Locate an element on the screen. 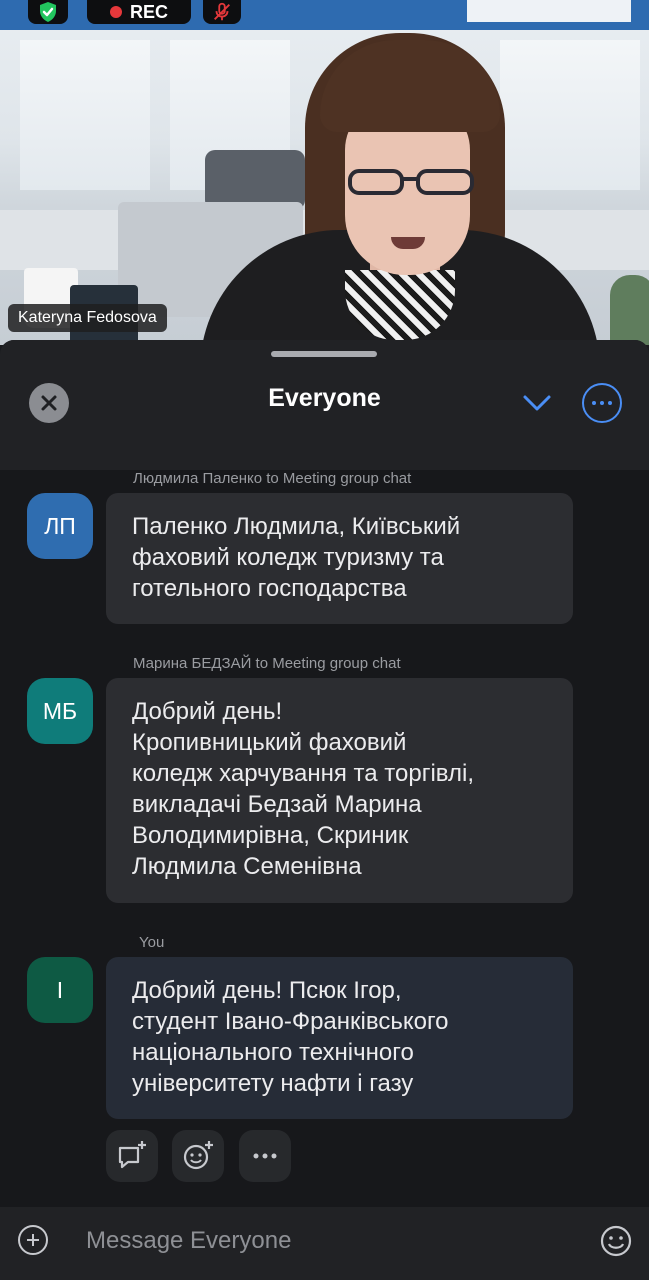  message-input is located at coordinates (336, 1241).